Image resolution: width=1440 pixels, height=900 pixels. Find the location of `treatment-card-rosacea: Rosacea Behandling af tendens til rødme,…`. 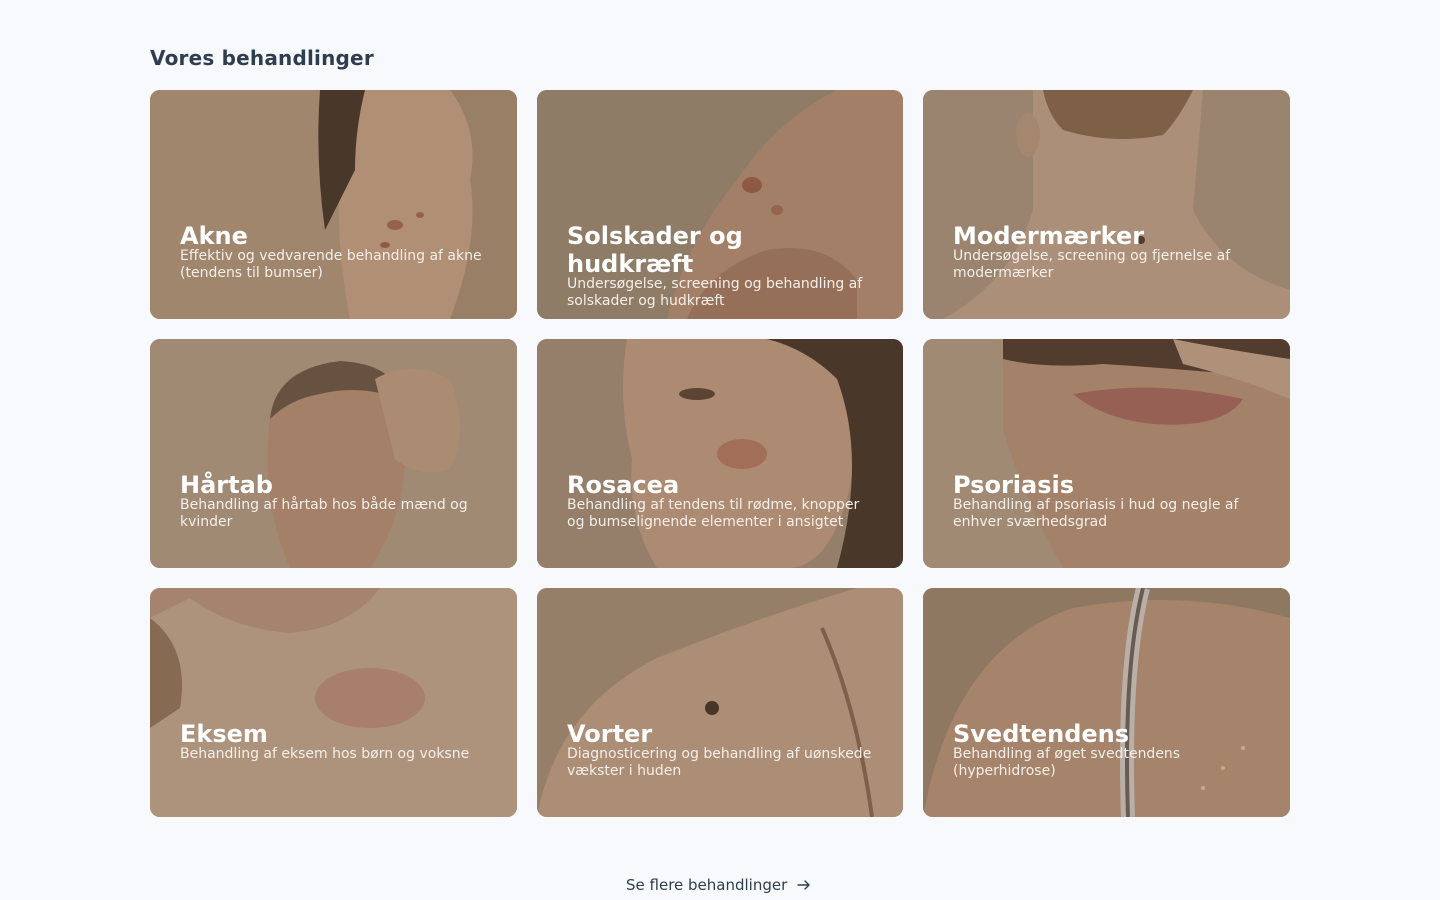

treatment-card-rosacea: Rosacea Behandling af tendens til rødme,… is located at coordinates (720, 453).